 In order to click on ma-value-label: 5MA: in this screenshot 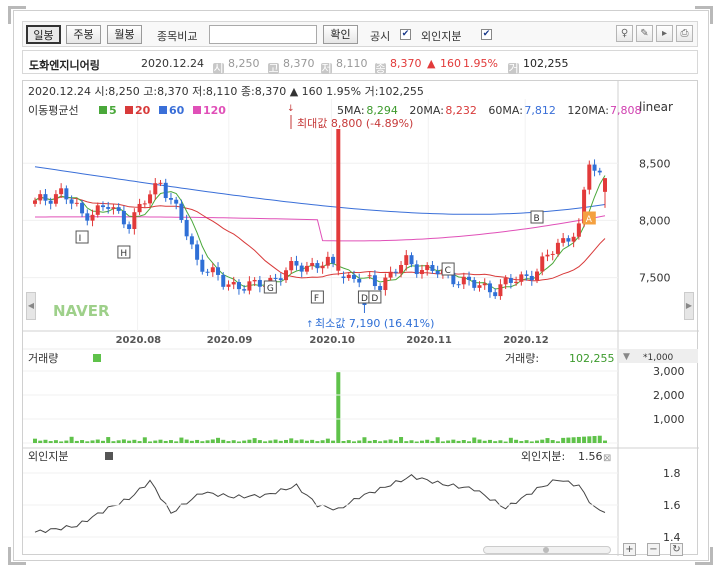, I will do `click(351, 110)`.